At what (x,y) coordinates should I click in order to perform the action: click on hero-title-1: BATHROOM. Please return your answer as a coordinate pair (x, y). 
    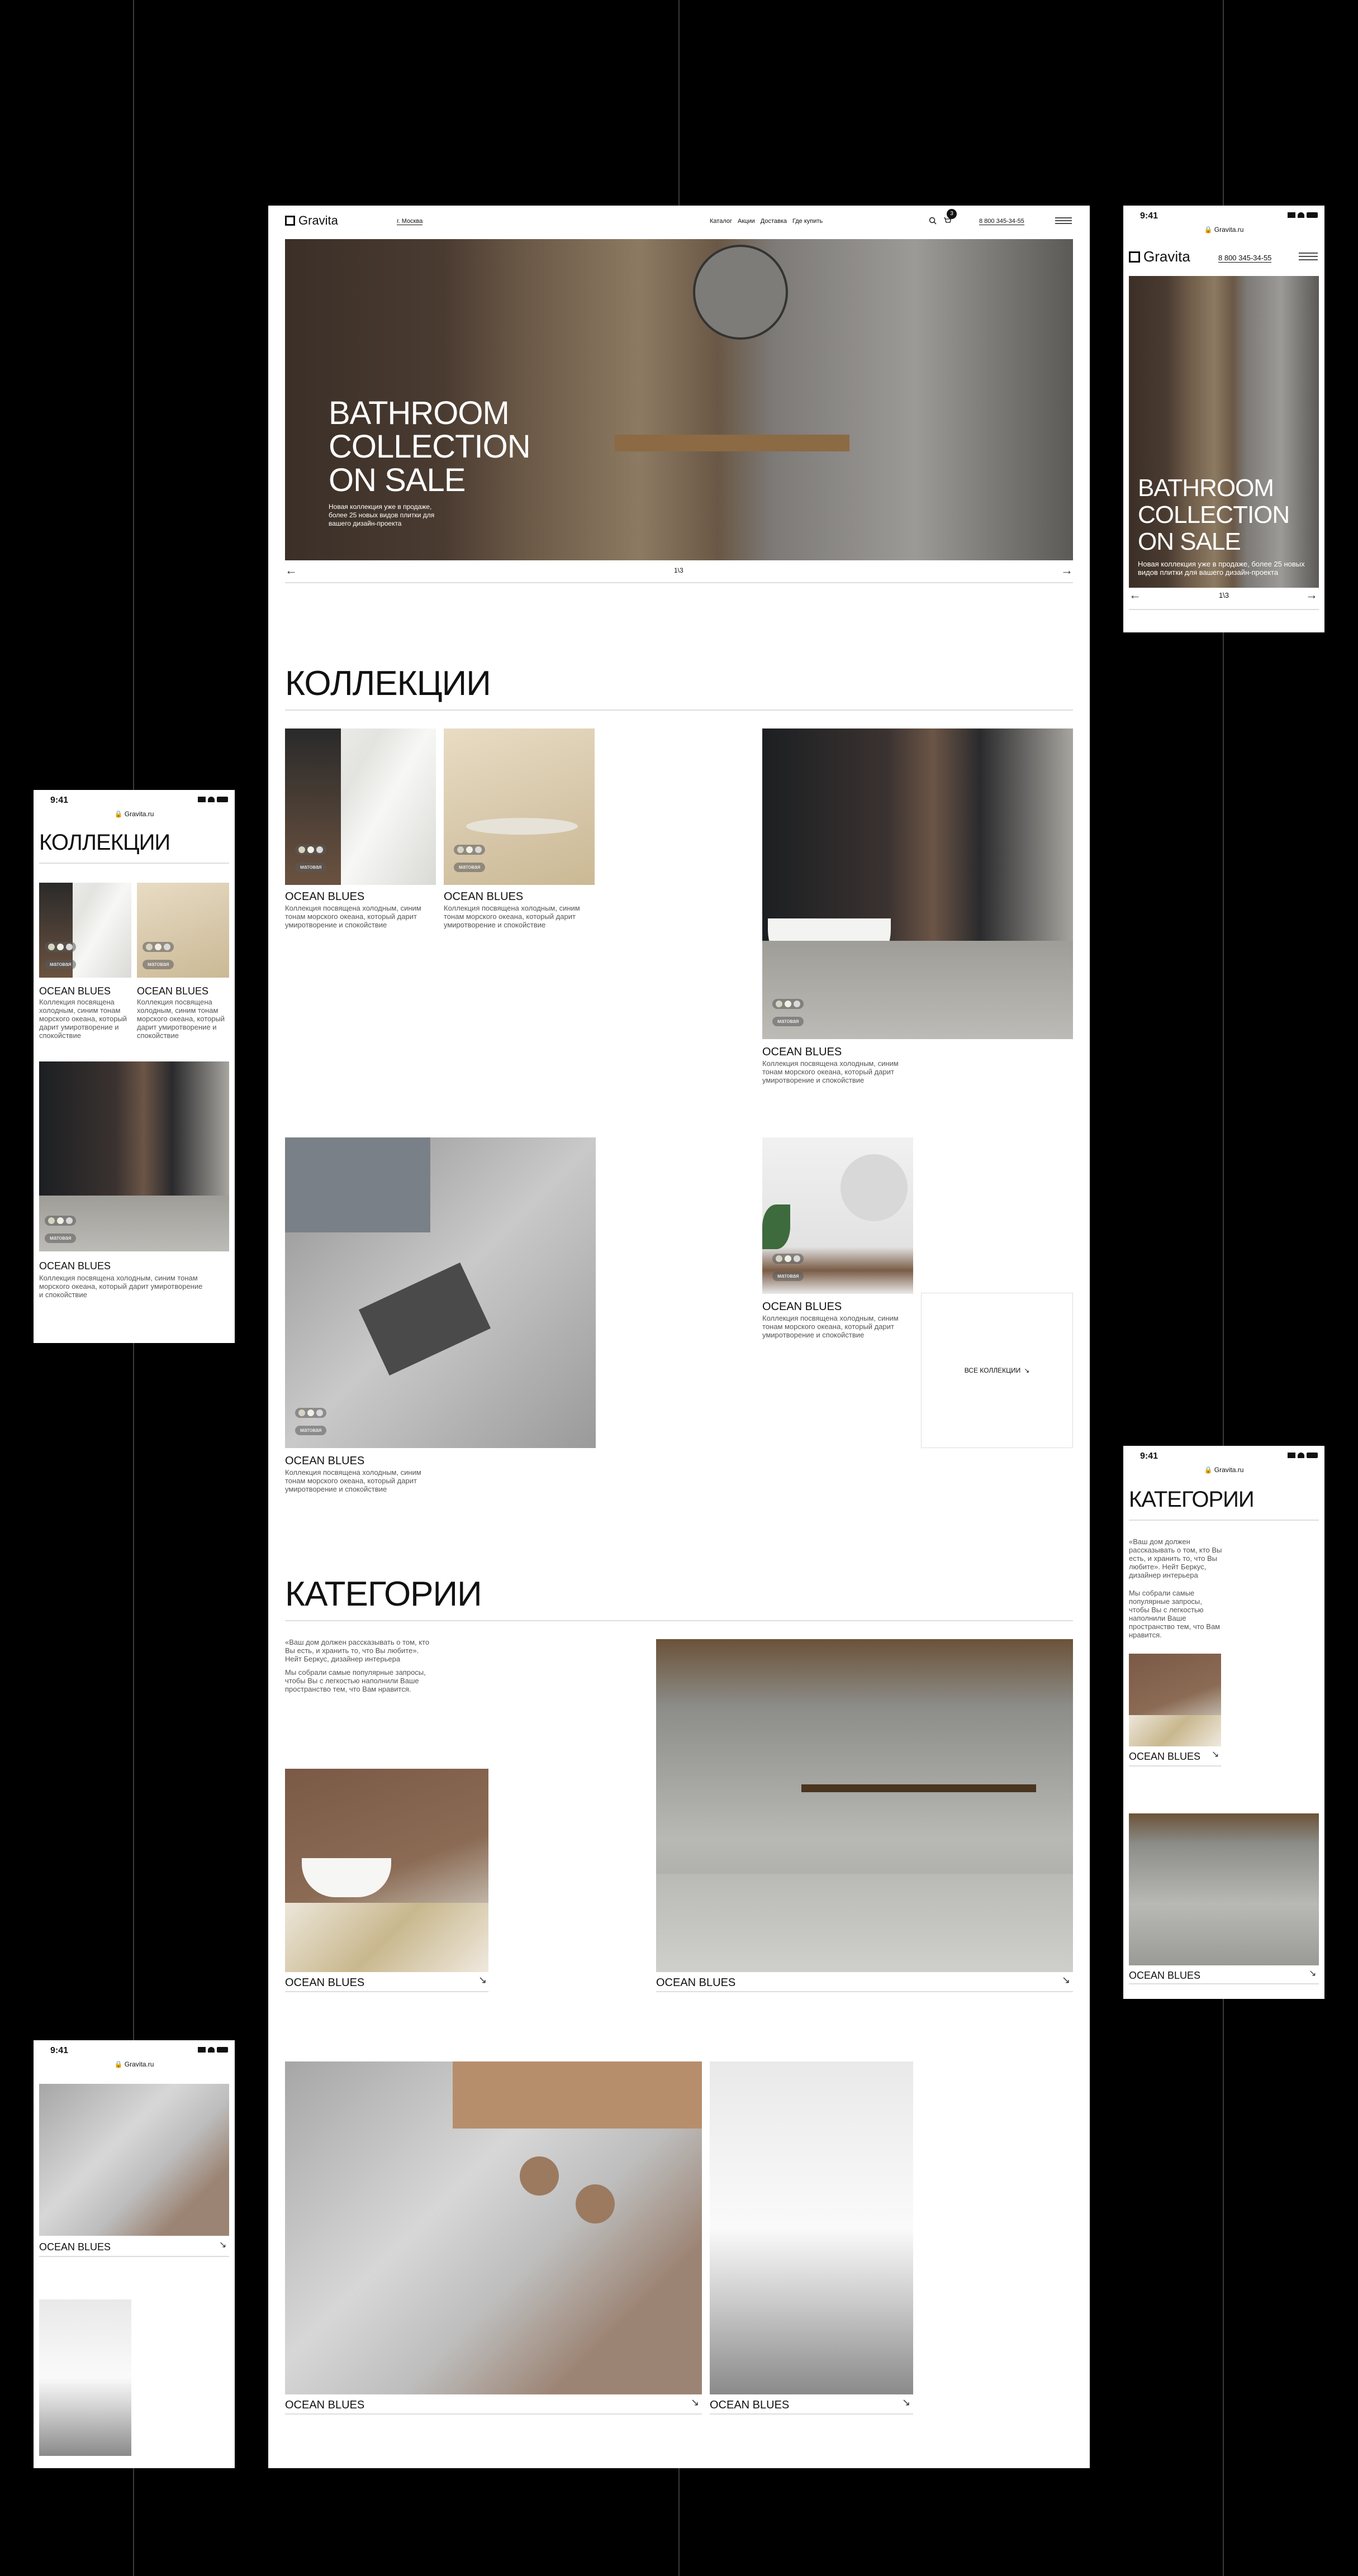
    Looking at the image, I should click on (1206, 488).